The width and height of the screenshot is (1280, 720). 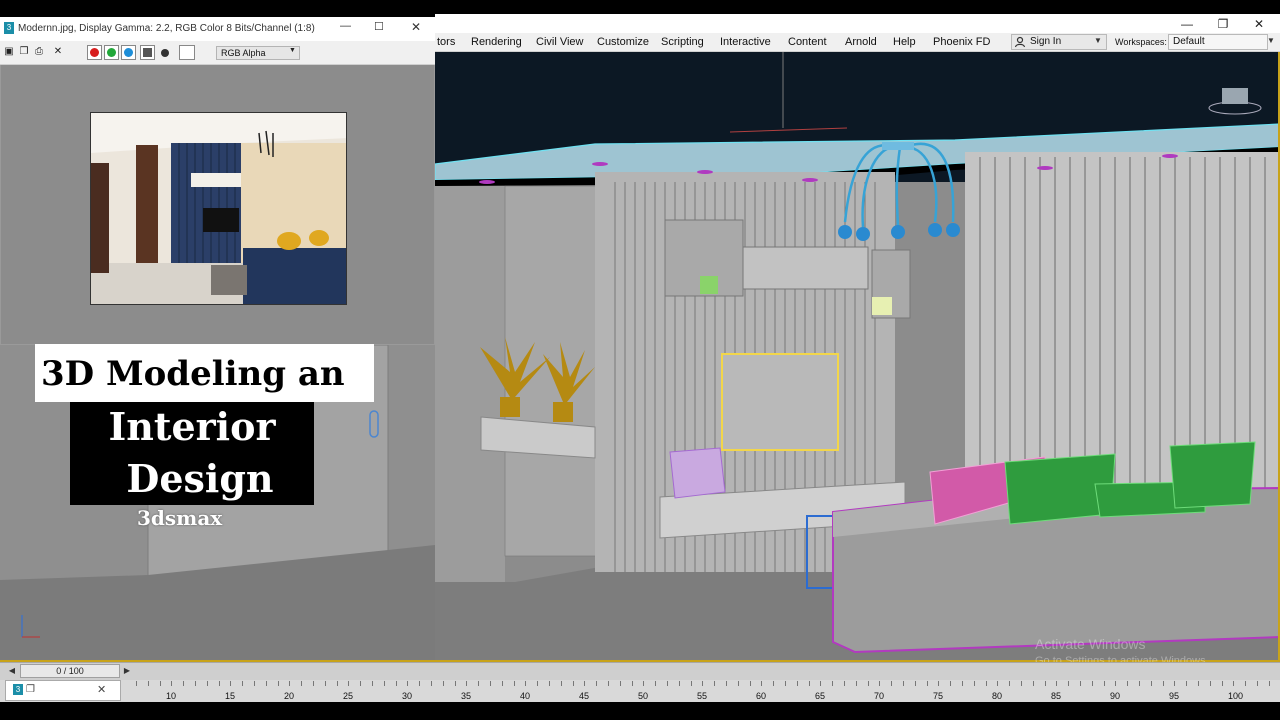 I want to click on menu-item-phoenix-fd: Phoenix FD, so click(x=961, y=42).